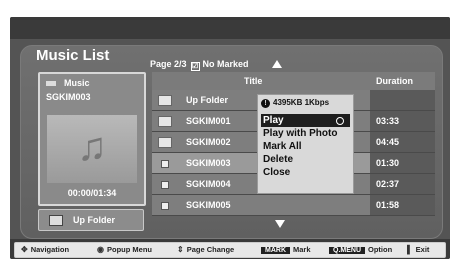 This screenshot has width=458, height=264. What do you see at coordinates (168, 64) in the screenshot?
I see `page-number: Page 2/3` at bounding box center [168, 64].